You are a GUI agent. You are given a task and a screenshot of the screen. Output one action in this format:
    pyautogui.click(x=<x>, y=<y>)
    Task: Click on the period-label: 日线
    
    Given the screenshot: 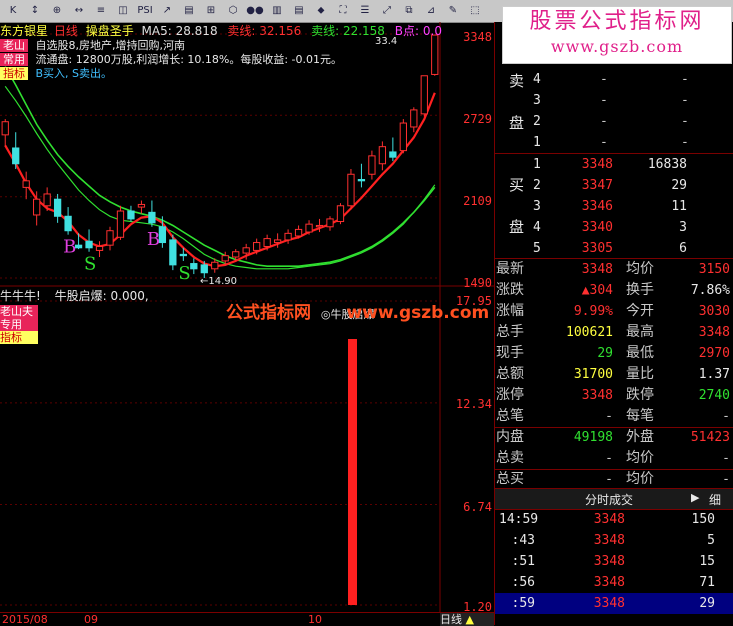 What is the action you would take?
    pyautogui.click(x=65, y=31)
    